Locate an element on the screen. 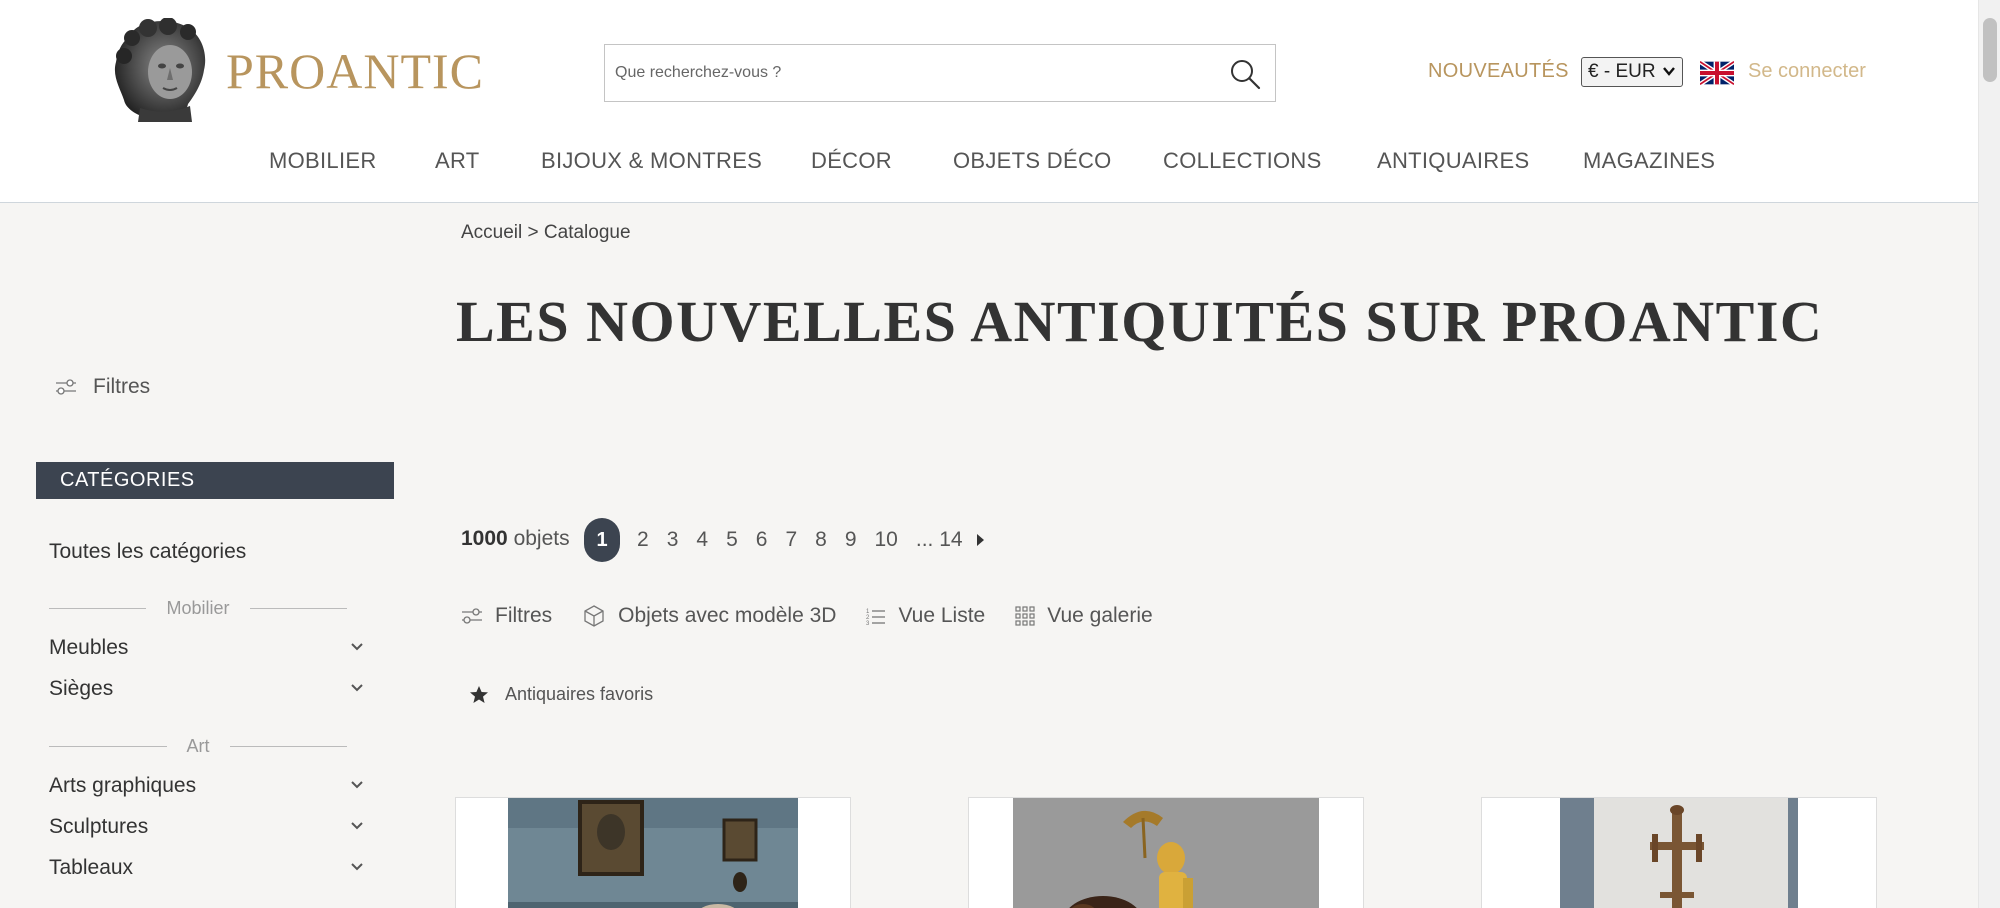 The width and height of the screenshot is (2000, 908). results-count: 1000 objets is located at coordinates (515, 539).